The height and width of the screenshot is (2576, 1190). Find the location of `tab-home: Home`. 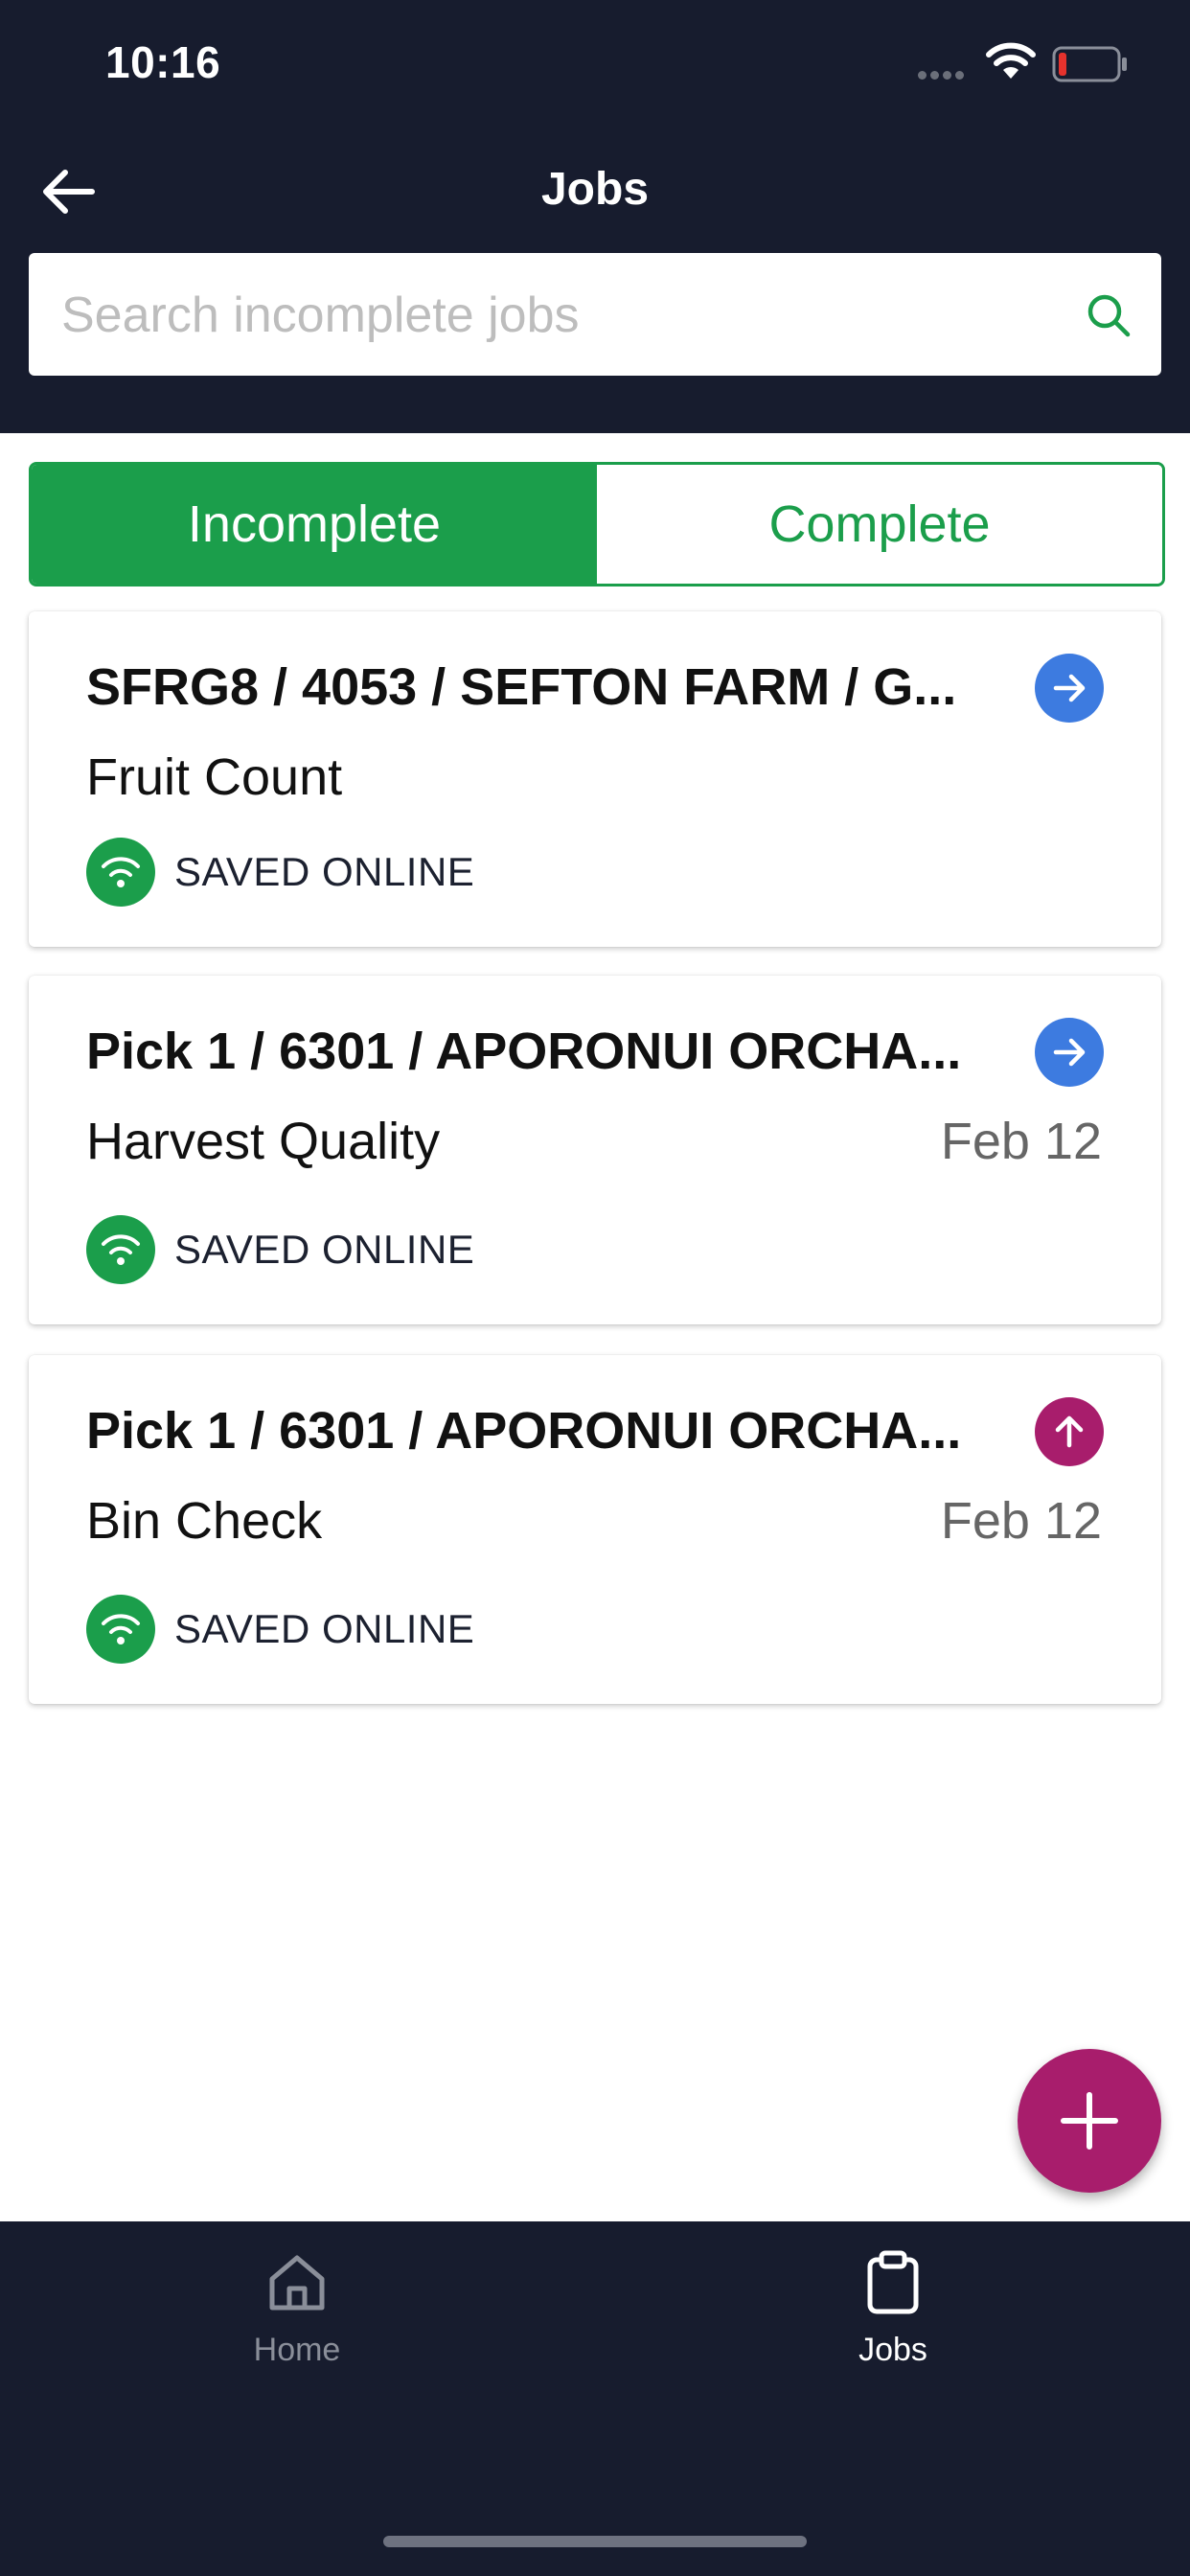

tab-home: Home is located at coordinates (297, 2308).